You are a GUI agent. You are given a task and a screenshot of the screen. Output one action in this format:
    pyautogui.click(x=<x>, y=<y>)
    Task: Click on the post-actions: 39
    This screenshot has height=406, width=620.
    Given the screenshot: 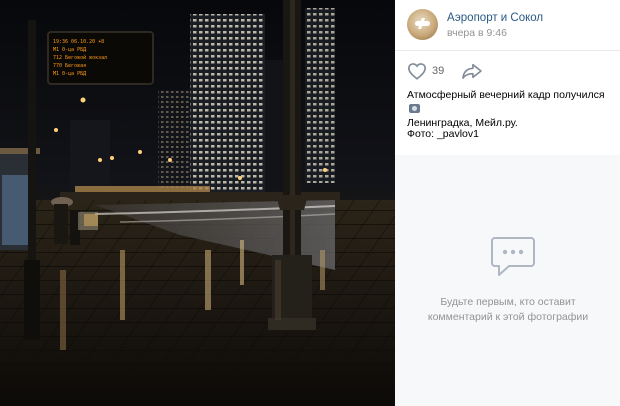 What is the action you would take?
    pyautogui.click(x=507, y=72)
    